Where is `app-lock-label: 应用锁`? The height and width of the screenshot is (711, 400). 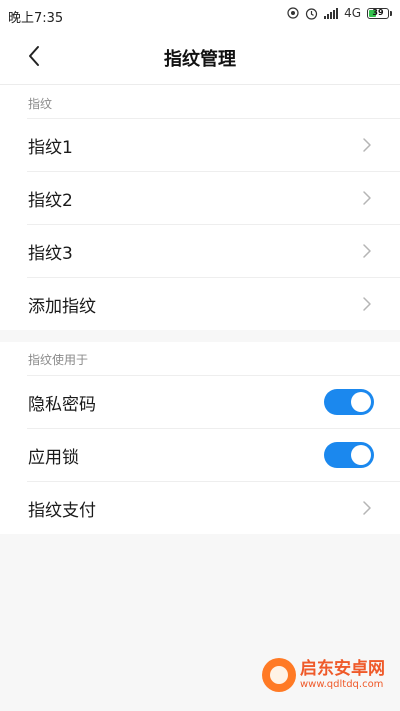
app-lock-label: 应用锁 is located at coordinates (53, 458).